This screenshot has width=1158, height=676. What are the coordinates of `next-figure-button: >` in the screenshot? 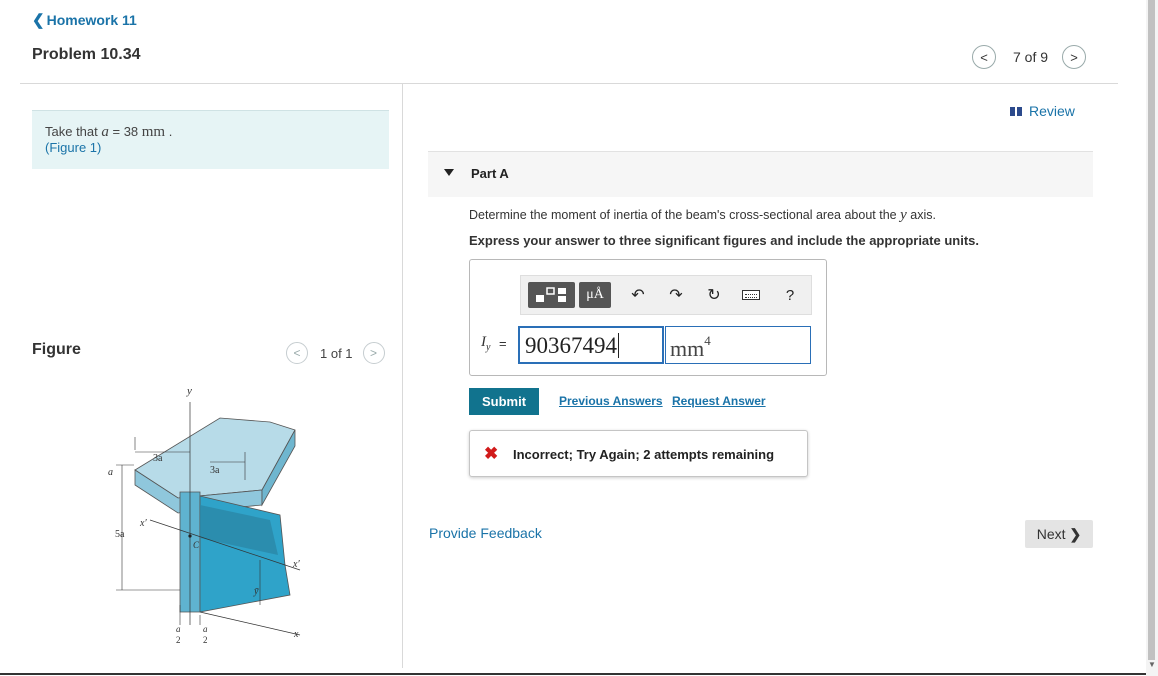 It's located at (373, 353).